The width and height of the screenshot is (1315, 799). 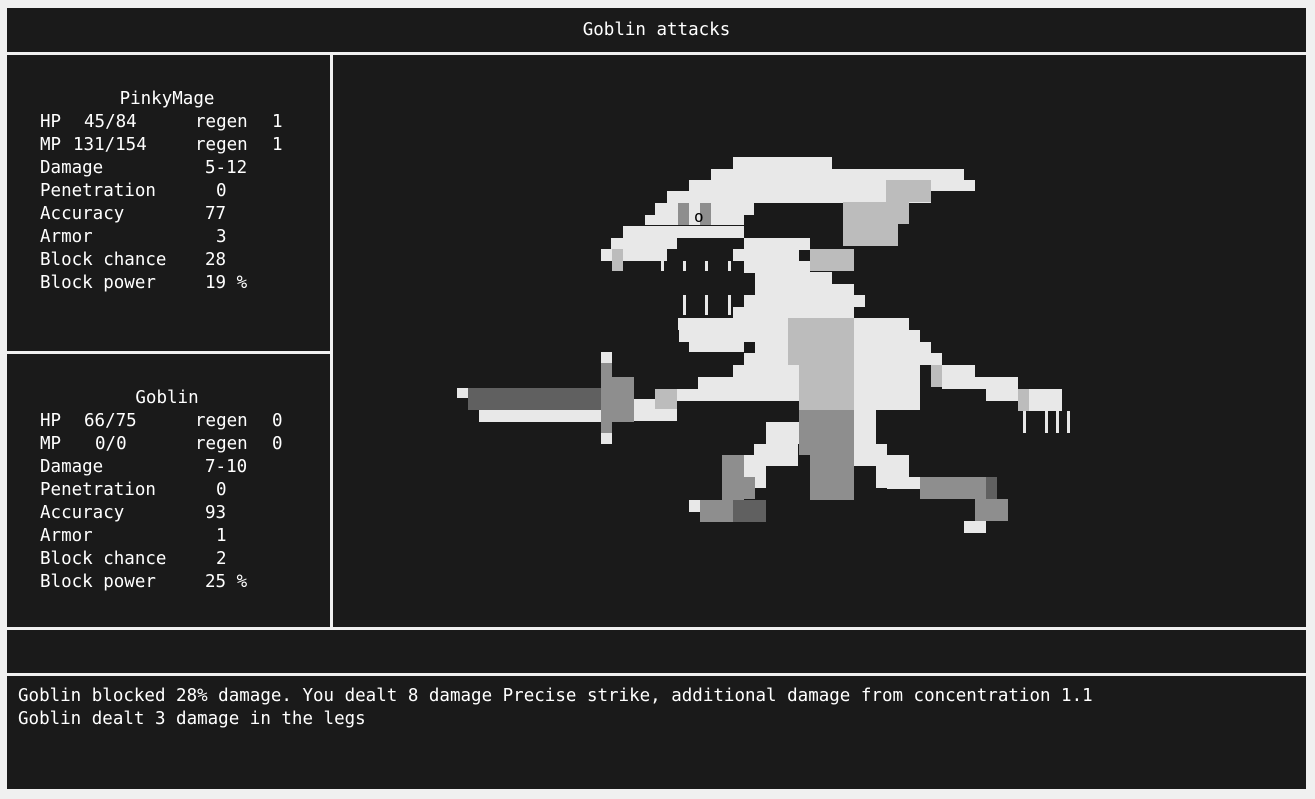 I want to click on player-stat-hp: HP 45/84 regen 1, so click(x=161, y=122).